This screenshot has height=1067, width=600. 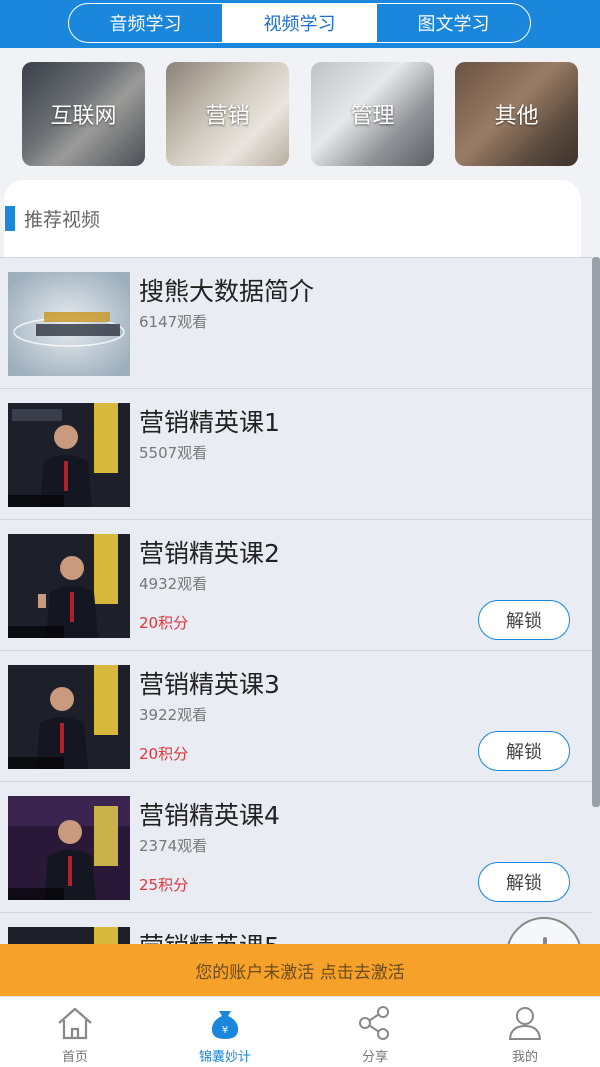 I want to click on tab-audio-learning: 音频学习, so click(x=146, y=23).